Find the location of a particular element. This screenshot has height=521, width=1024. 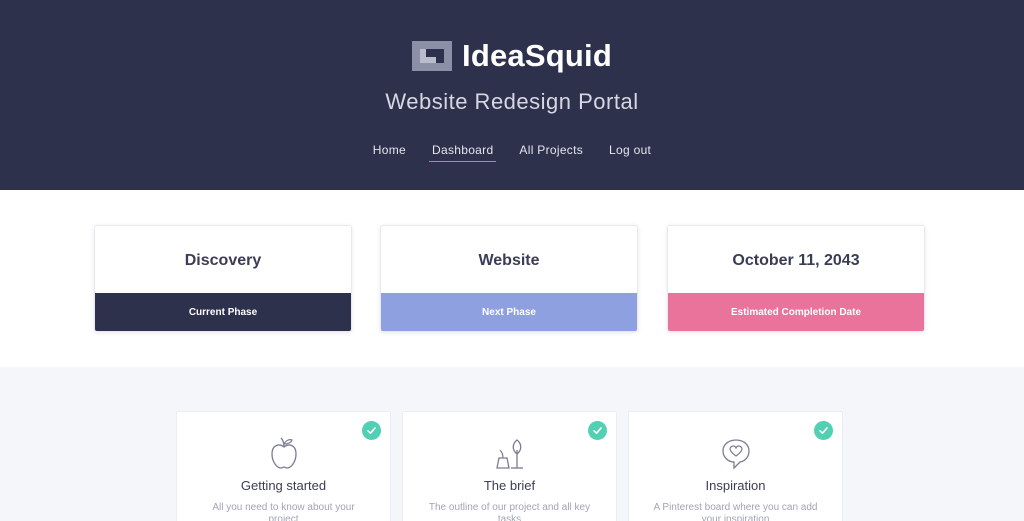

logo: IdeaSquid is located at coordinates (512, 56).